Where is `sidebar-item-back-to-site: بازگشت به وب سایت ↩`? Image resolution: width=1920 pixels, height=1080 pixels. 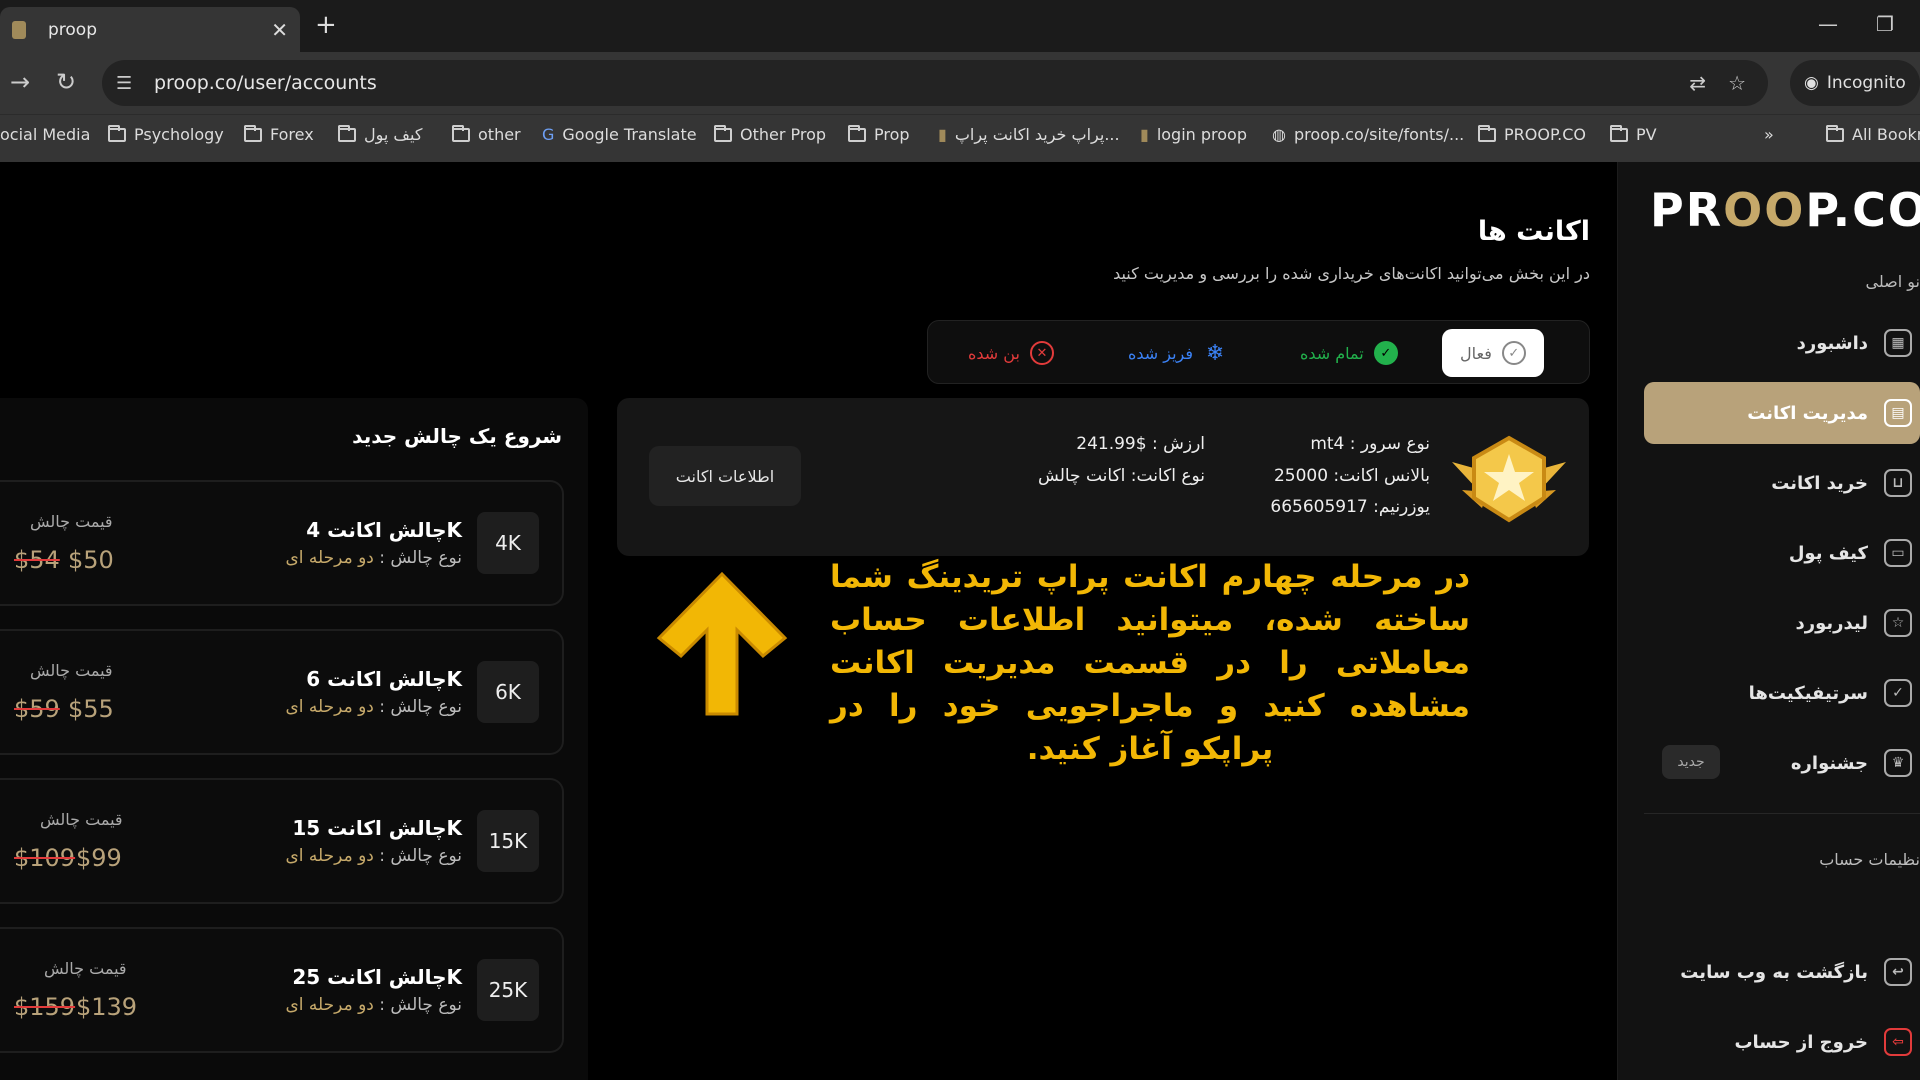 sidebar-item-back-to-site: بازگشت به وب سایت ↩ is located at coordinates (1782, 972).